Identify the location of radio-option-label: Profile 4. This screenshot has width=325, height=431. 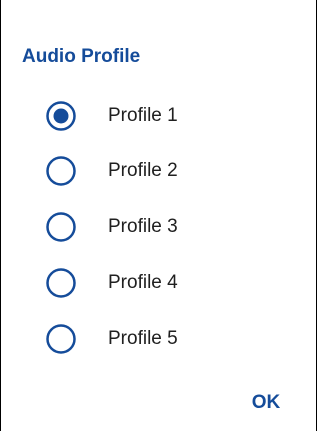
(143, 282).